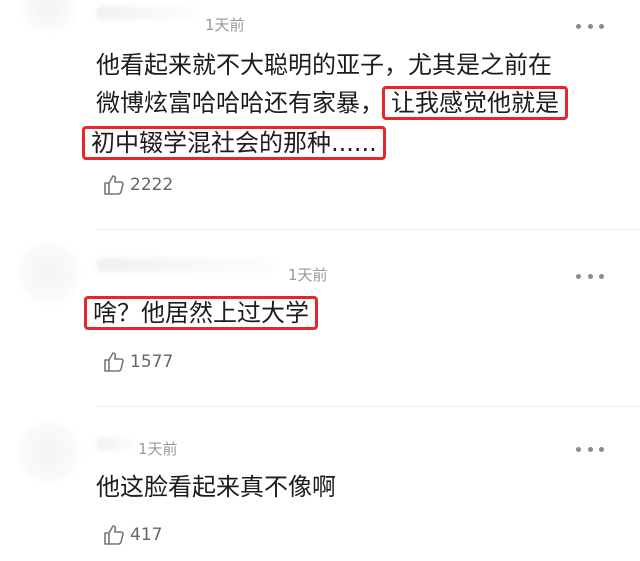 This screenshot has height=561, width=640. I want to click on like-button: 417, so click(132, 535).